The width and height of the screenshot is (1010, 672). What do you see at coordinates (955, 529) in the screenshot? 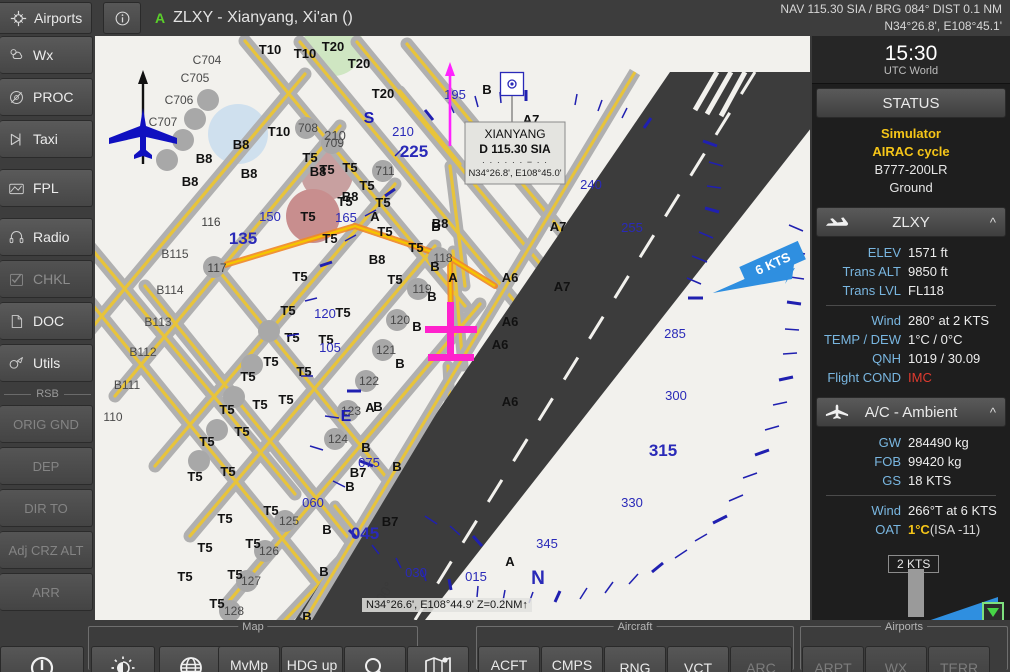
I see `row-value-suffix: (ISA -11)` at bounding box center [955, 529].